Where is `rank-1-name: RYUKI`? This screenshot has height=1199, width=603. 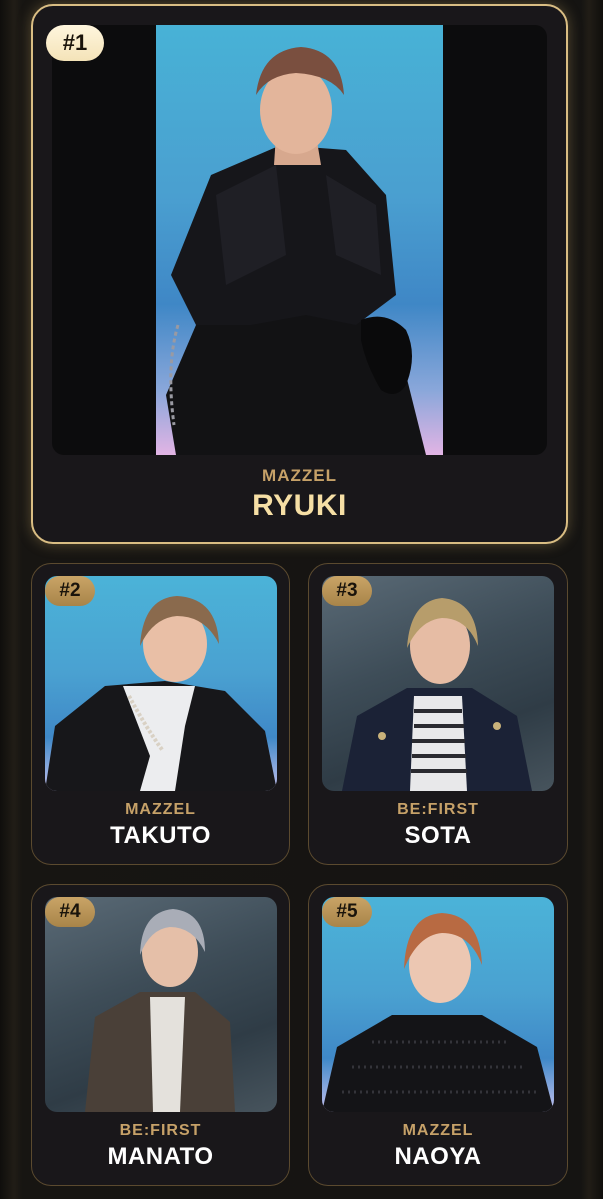
rank-1-name: RYUKI is located at coordinates (299, 505).